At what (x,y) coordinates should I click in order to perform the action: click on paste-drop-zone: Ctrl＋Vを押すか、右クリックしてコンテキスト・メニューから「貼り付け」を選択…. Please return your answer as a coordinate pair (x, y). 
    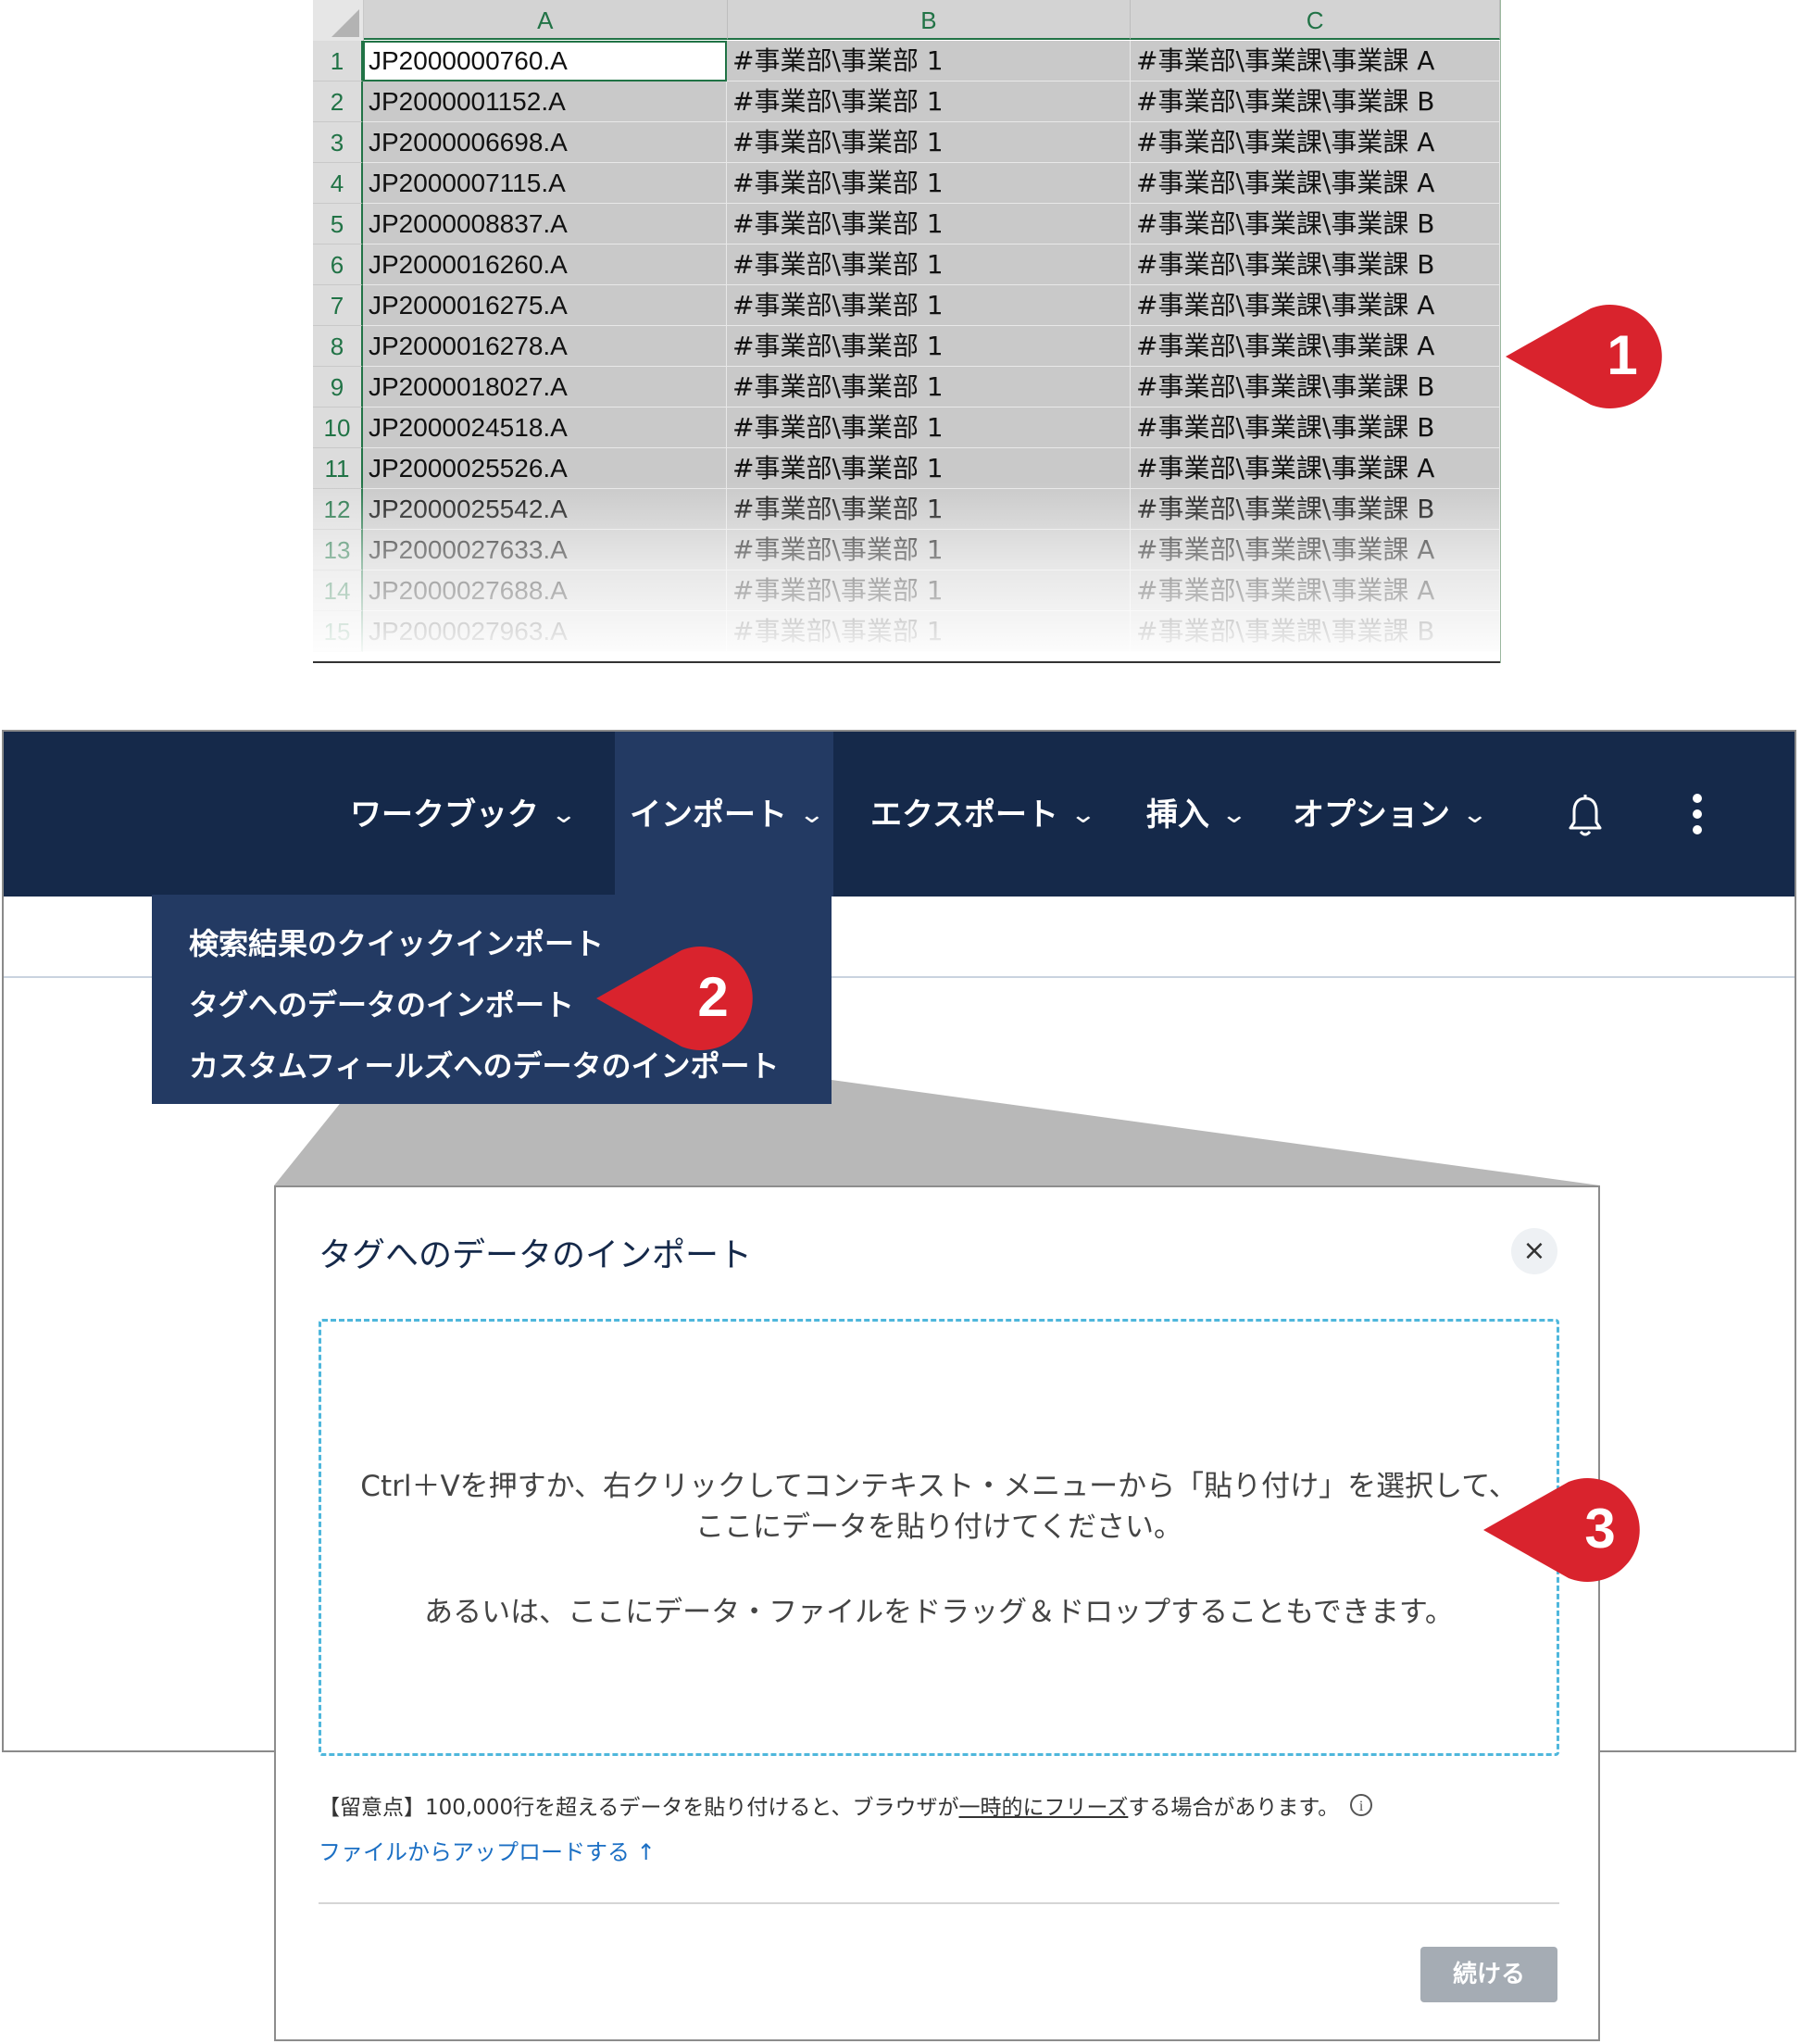
    Looking at the image, I should click on (939, 1537).